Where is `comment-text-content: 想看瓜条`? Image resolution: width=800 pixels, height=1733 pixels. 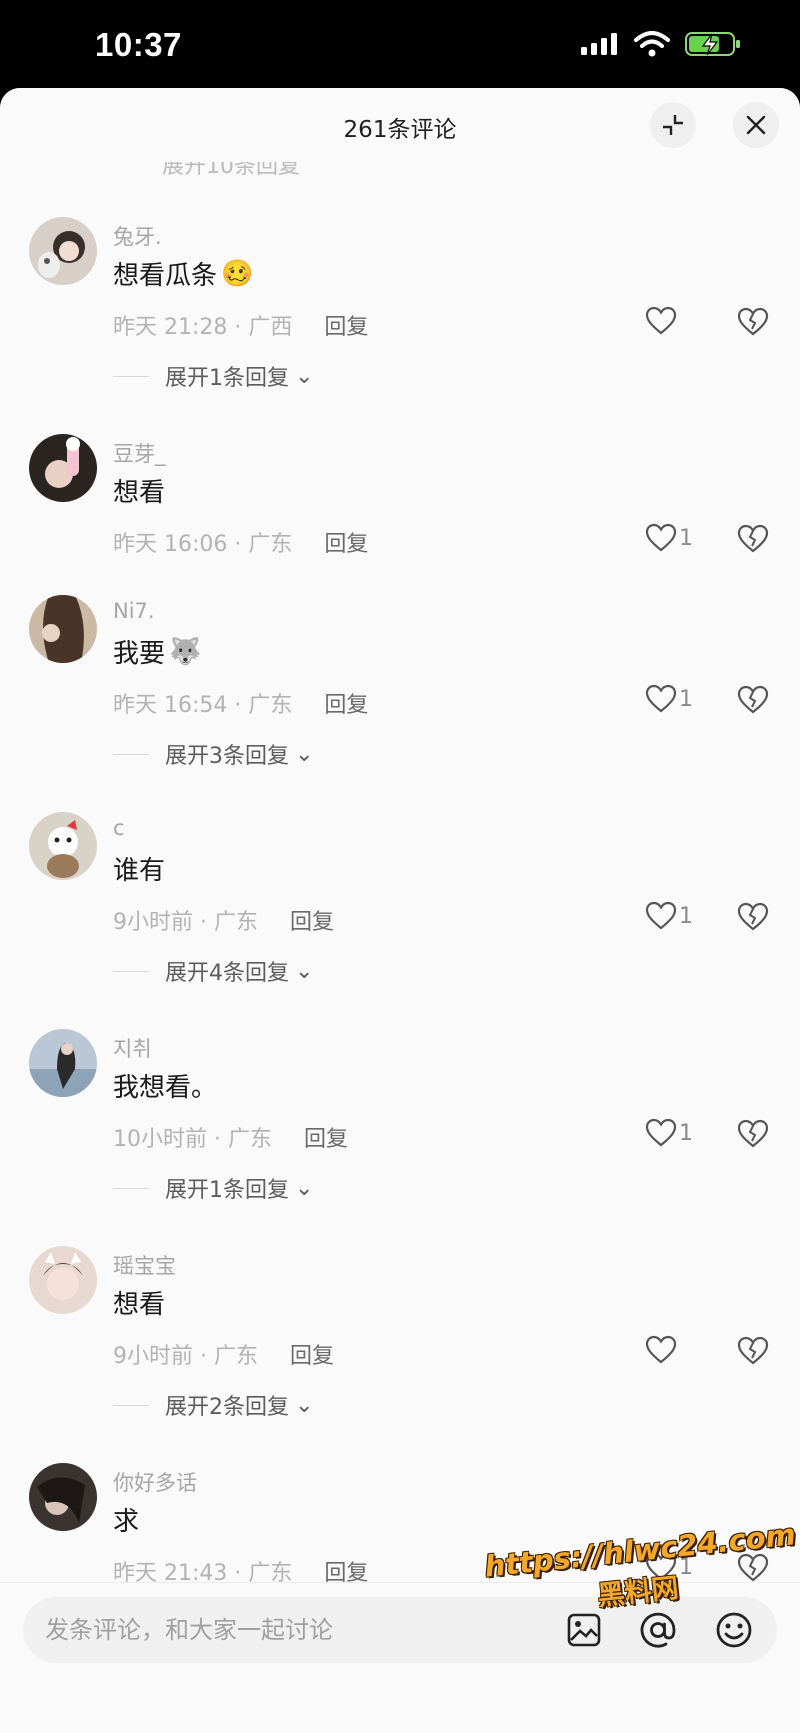 comment-text-content: 想看瓜条 is located at coordinates (165, 276).